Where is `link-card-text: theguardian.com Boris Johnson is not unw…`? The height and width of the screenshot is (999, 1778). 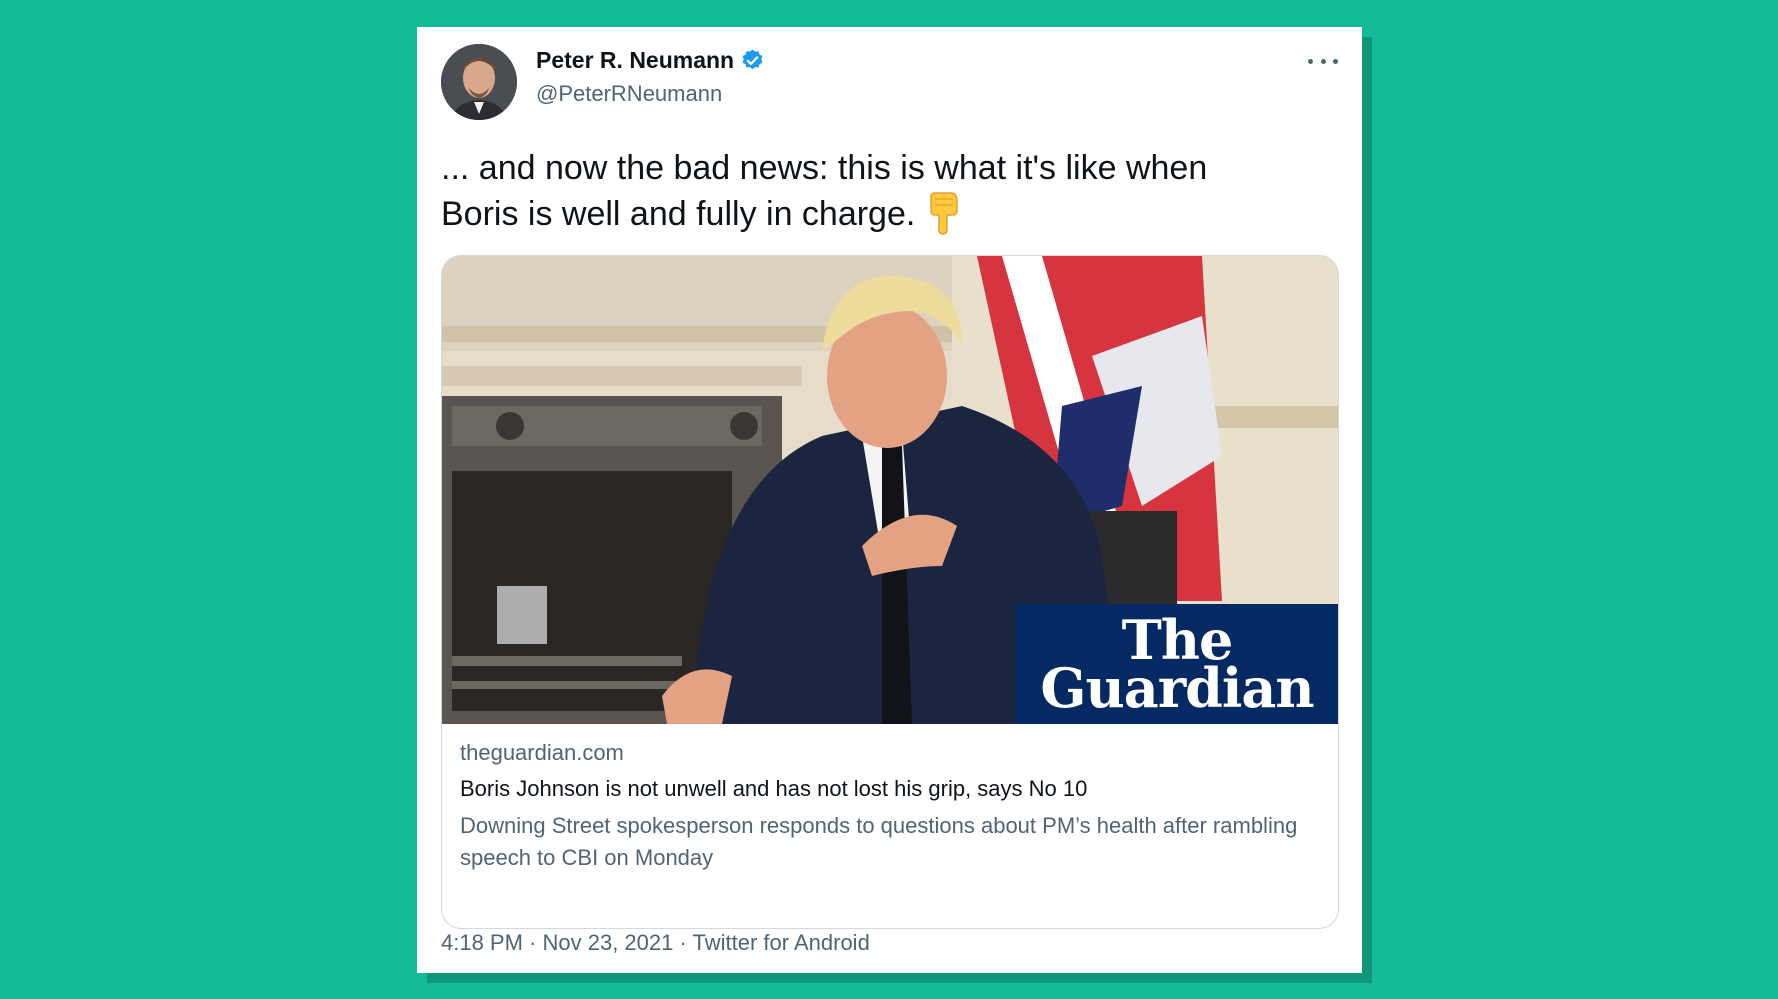
link-card-text: theguardian.com Boris Johnson is not unw… is located at coordinates (890, 807).